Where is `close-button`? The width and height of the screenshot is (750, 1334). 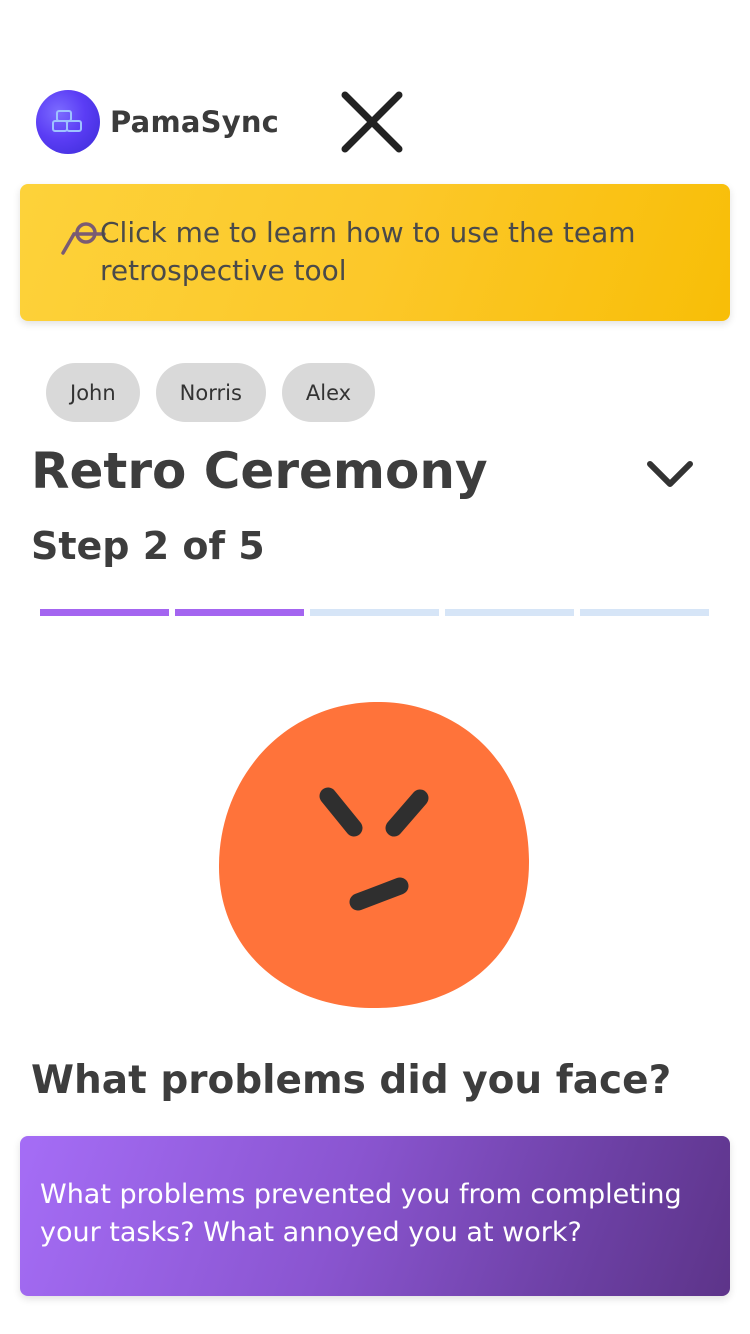 close-button is located at coordinates (372, 122).